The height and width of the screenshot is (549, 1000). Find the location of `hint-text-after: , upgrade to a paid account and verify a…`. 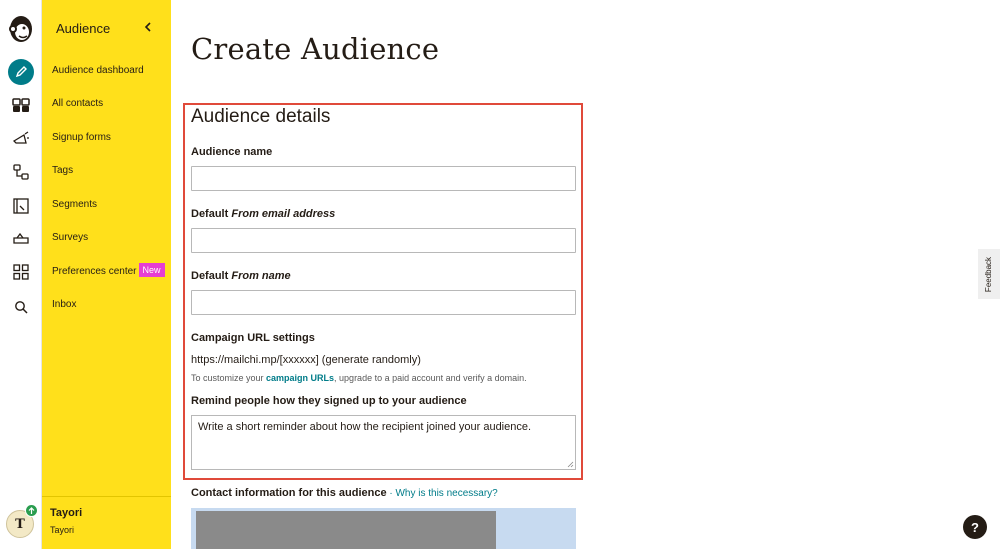

hint-text-after: , upgrade to a paid account and verify a… is located at coordinates (430, 378).